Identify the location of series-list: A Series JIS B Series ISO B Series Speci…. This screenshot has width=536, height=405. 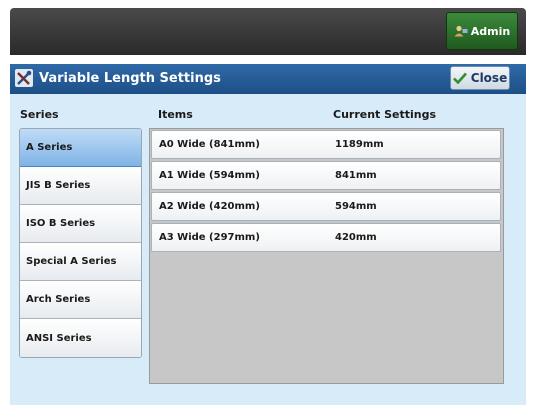
(80, 243).